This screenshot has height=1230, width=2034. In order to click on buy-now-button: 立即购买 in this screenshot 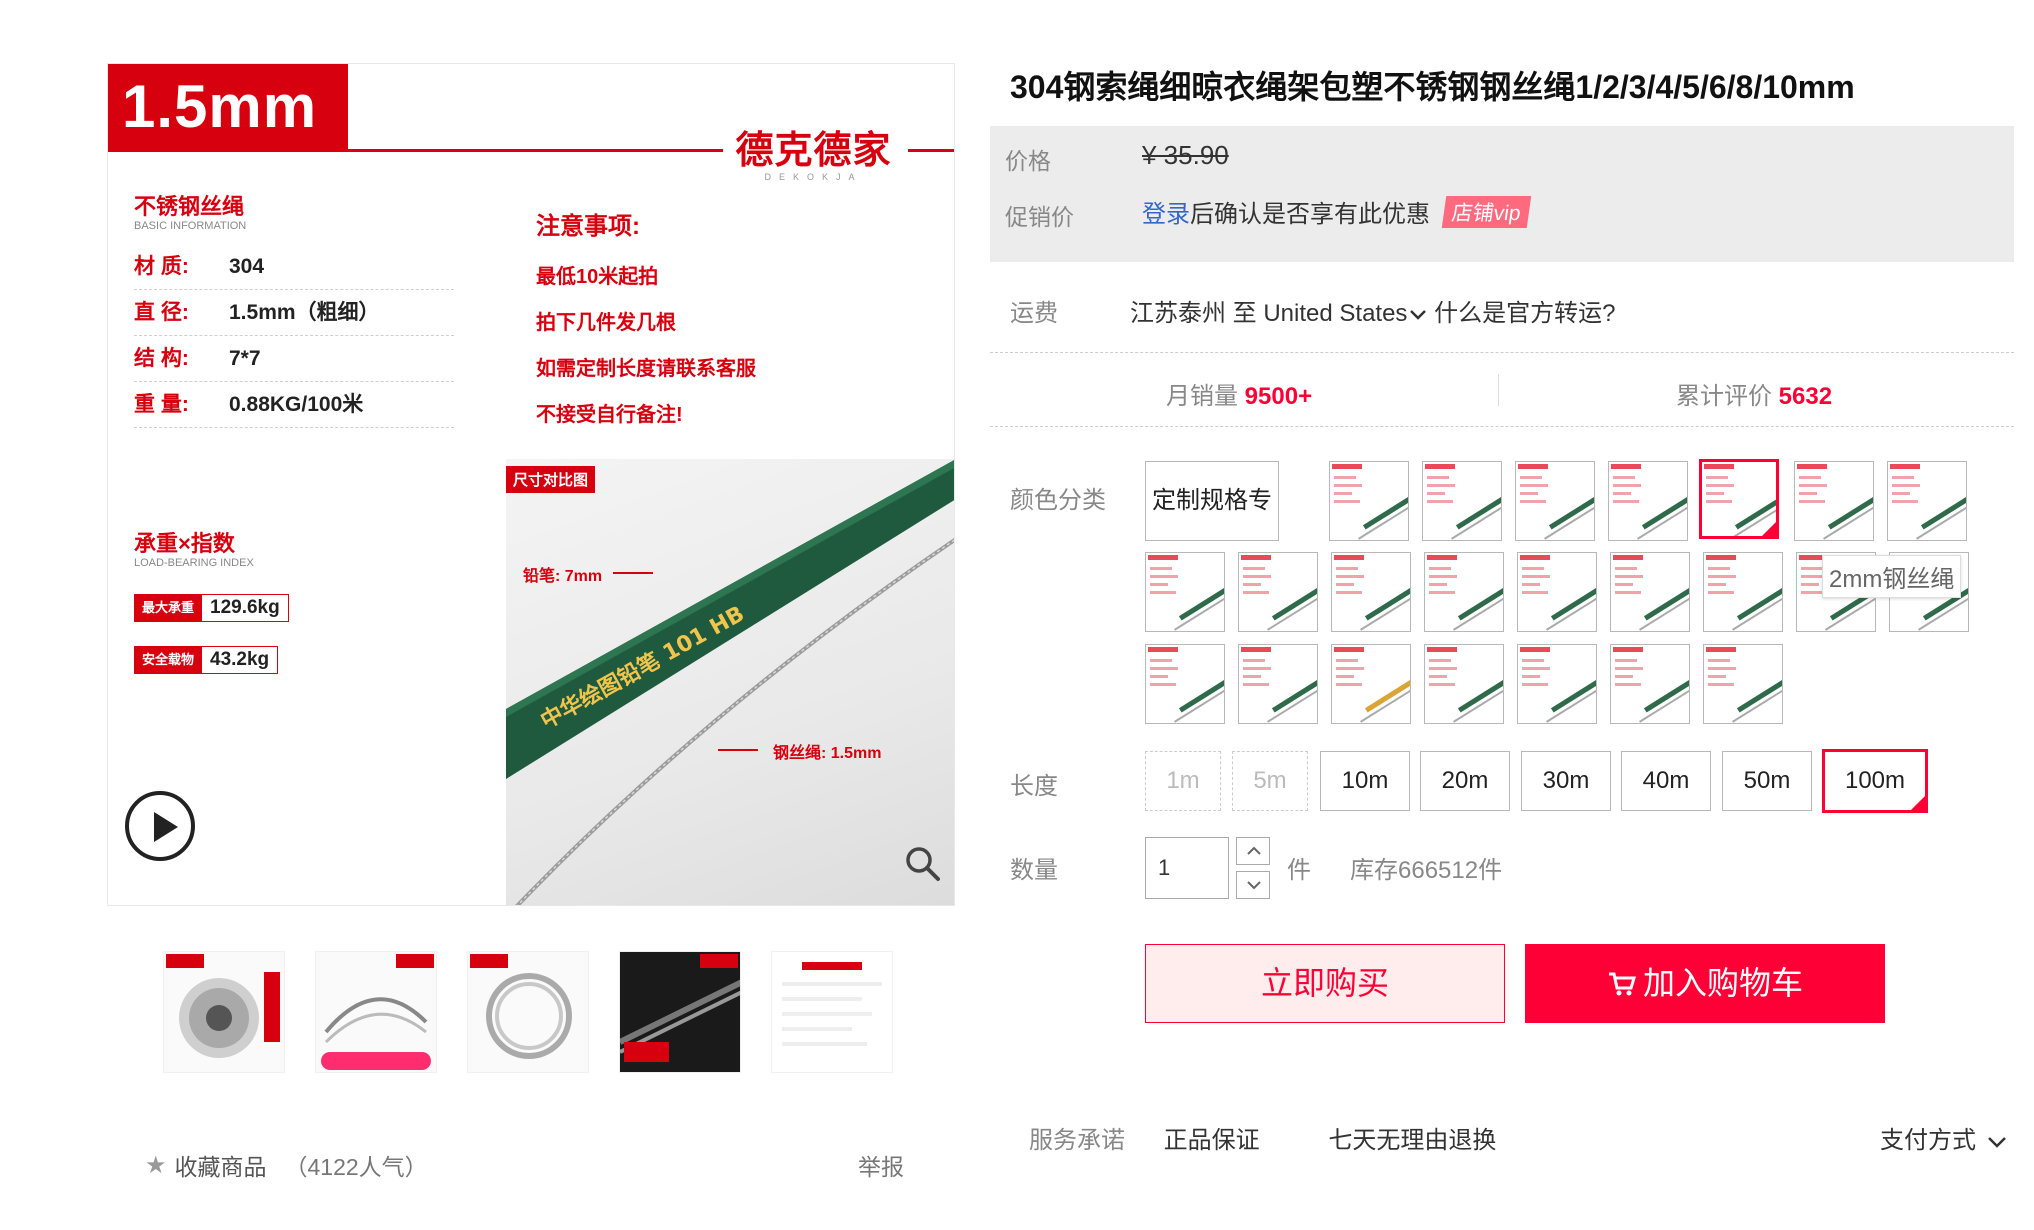, I will do `click(1325, 983)`.